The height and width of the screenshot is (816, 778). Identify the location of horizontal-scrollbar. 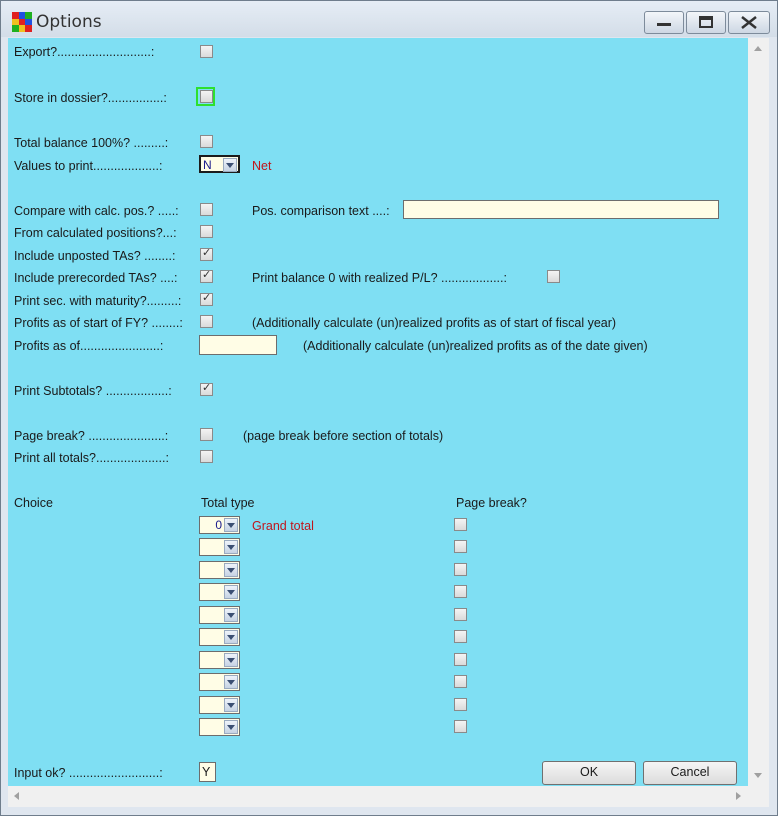
(378, 796).